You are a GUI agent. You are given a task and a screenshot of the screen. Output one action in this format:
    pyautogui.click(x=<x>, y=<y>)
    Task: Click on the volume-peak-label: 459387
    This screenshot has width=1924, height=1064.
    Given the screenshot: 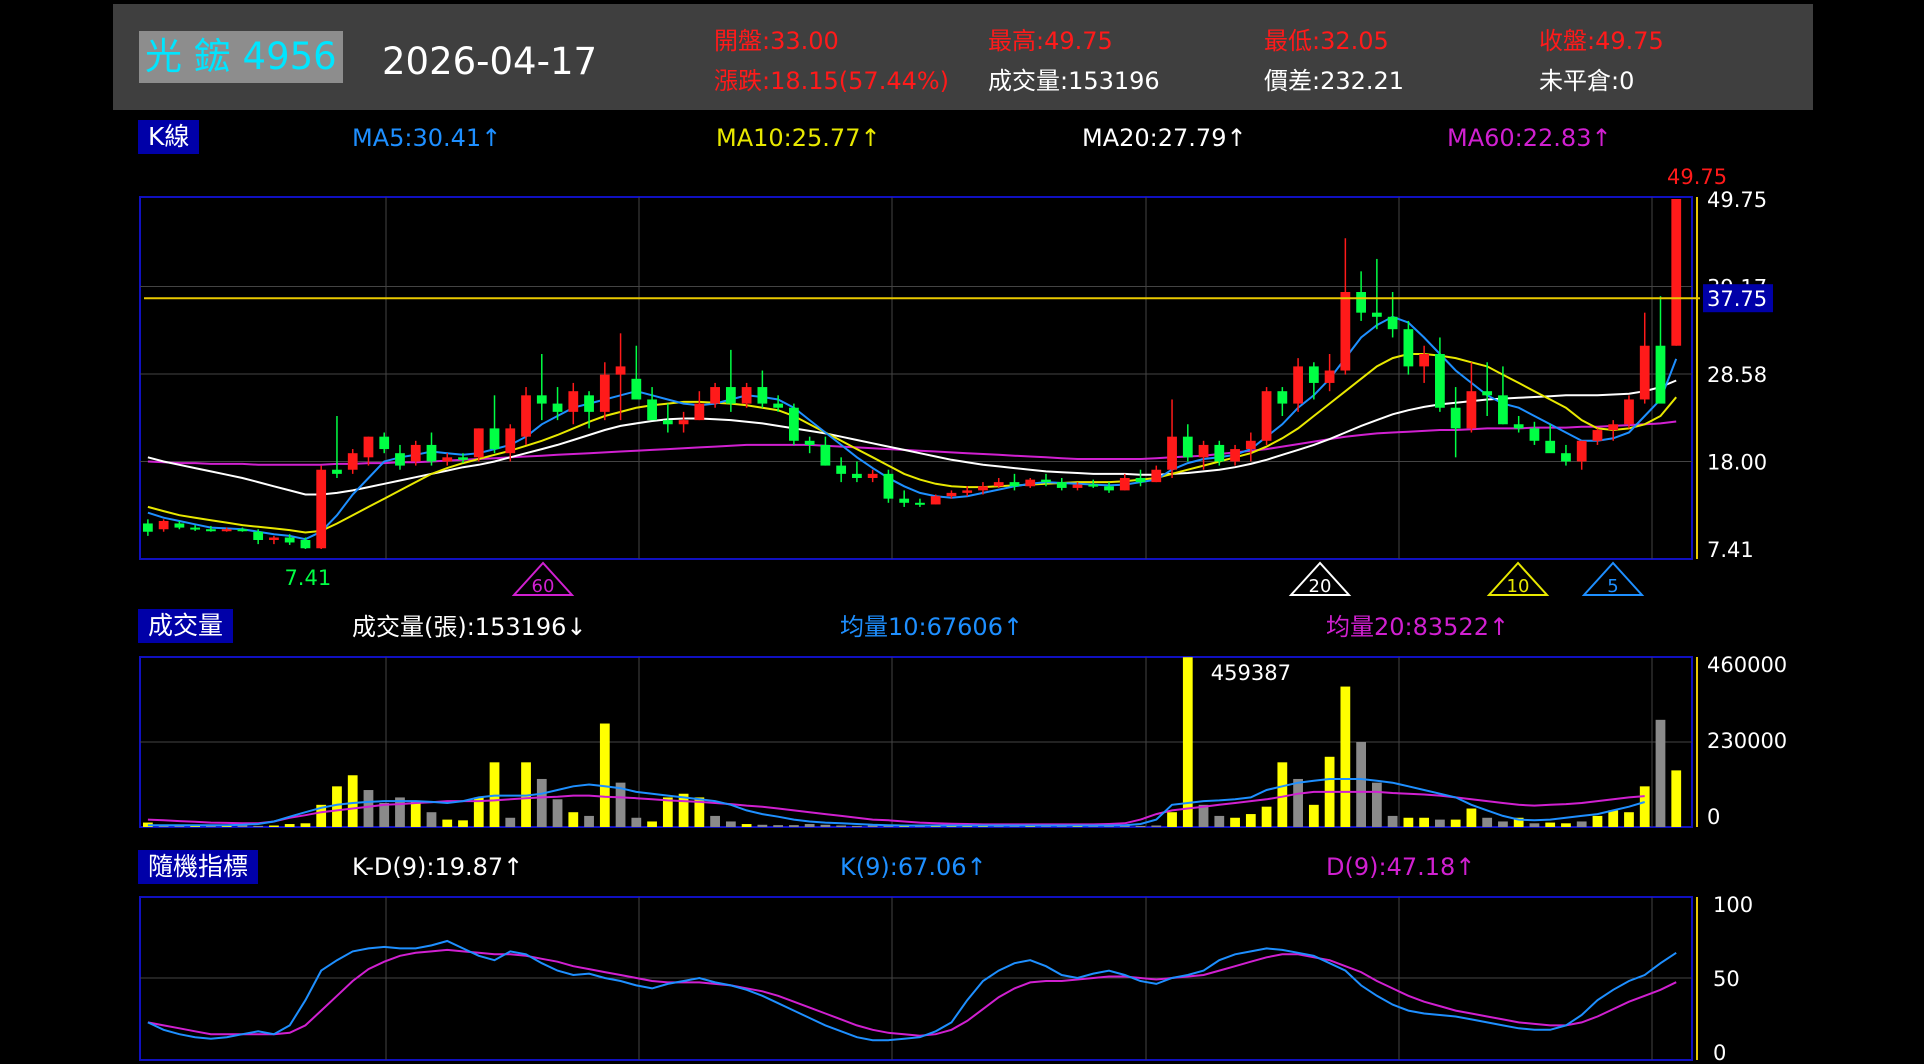 What is the action you would take?
    pyautogui.click(x=1251, y=673)
    